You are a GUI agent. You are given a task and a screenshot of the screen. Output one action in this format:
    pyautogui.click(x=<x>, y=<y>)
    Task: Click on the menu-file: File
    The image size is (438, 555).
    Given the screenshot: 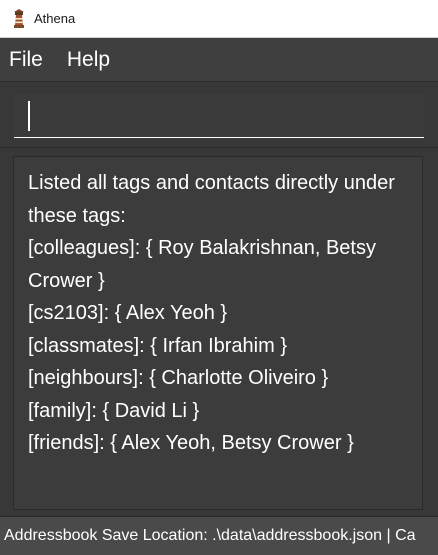 What is the action you would take?
    pyautogui.click(x=27, y=60)
    